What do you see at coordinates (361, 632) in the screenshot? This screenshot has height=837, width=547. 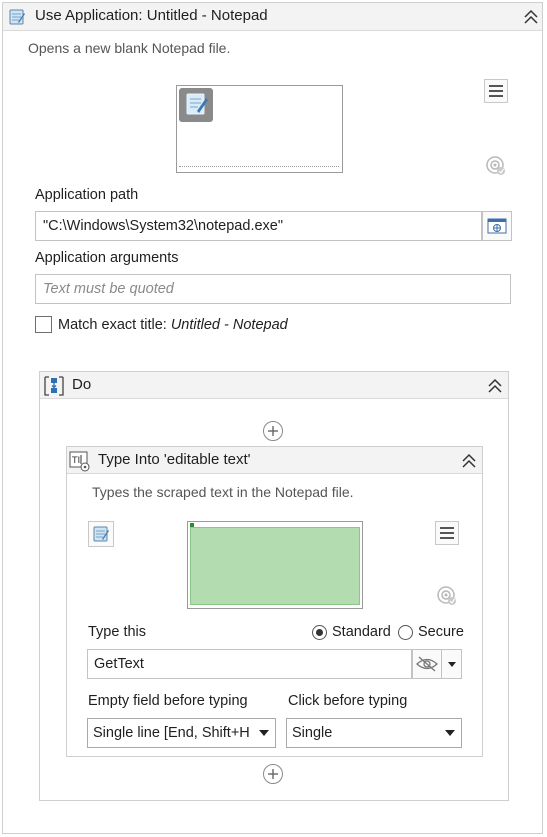 I see `radio-standard-label: Standard` at bounding box center [361, 632].